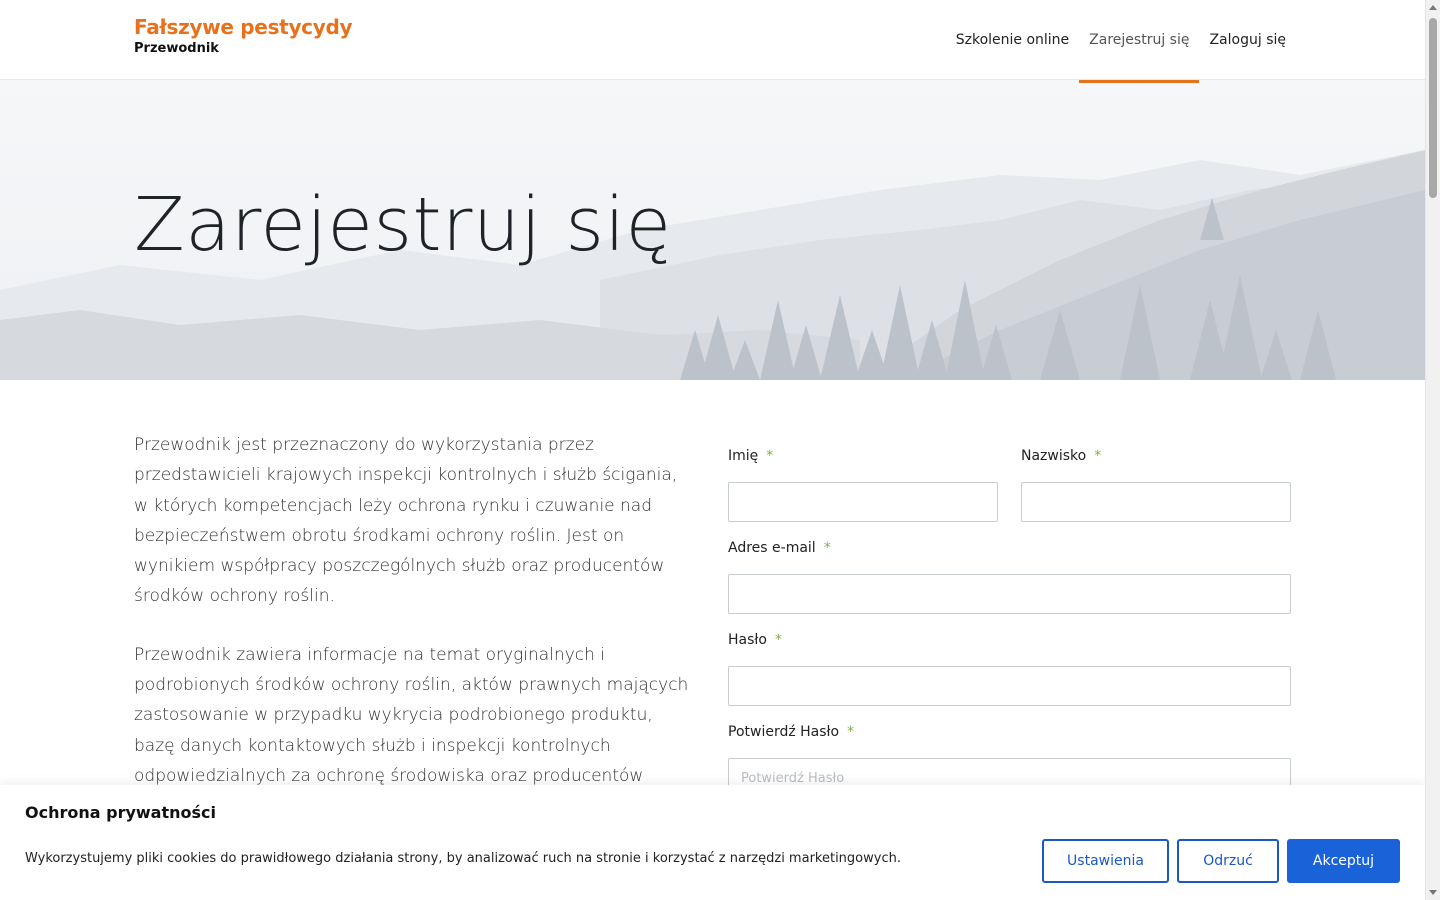 Image resolution: width=1440 pixels, height=900 pixels. What do you see at coordinates (1009, 594) in the screenshot?
I see `email-input` at bounding box center [1009, 594].